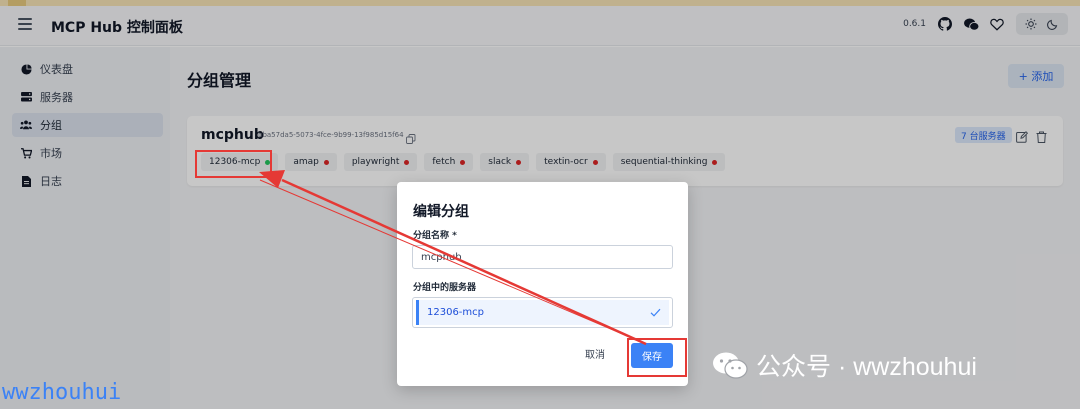  Describe the element at coordinates (655, 312) in the screenshot. I see `check-icon` at that location.